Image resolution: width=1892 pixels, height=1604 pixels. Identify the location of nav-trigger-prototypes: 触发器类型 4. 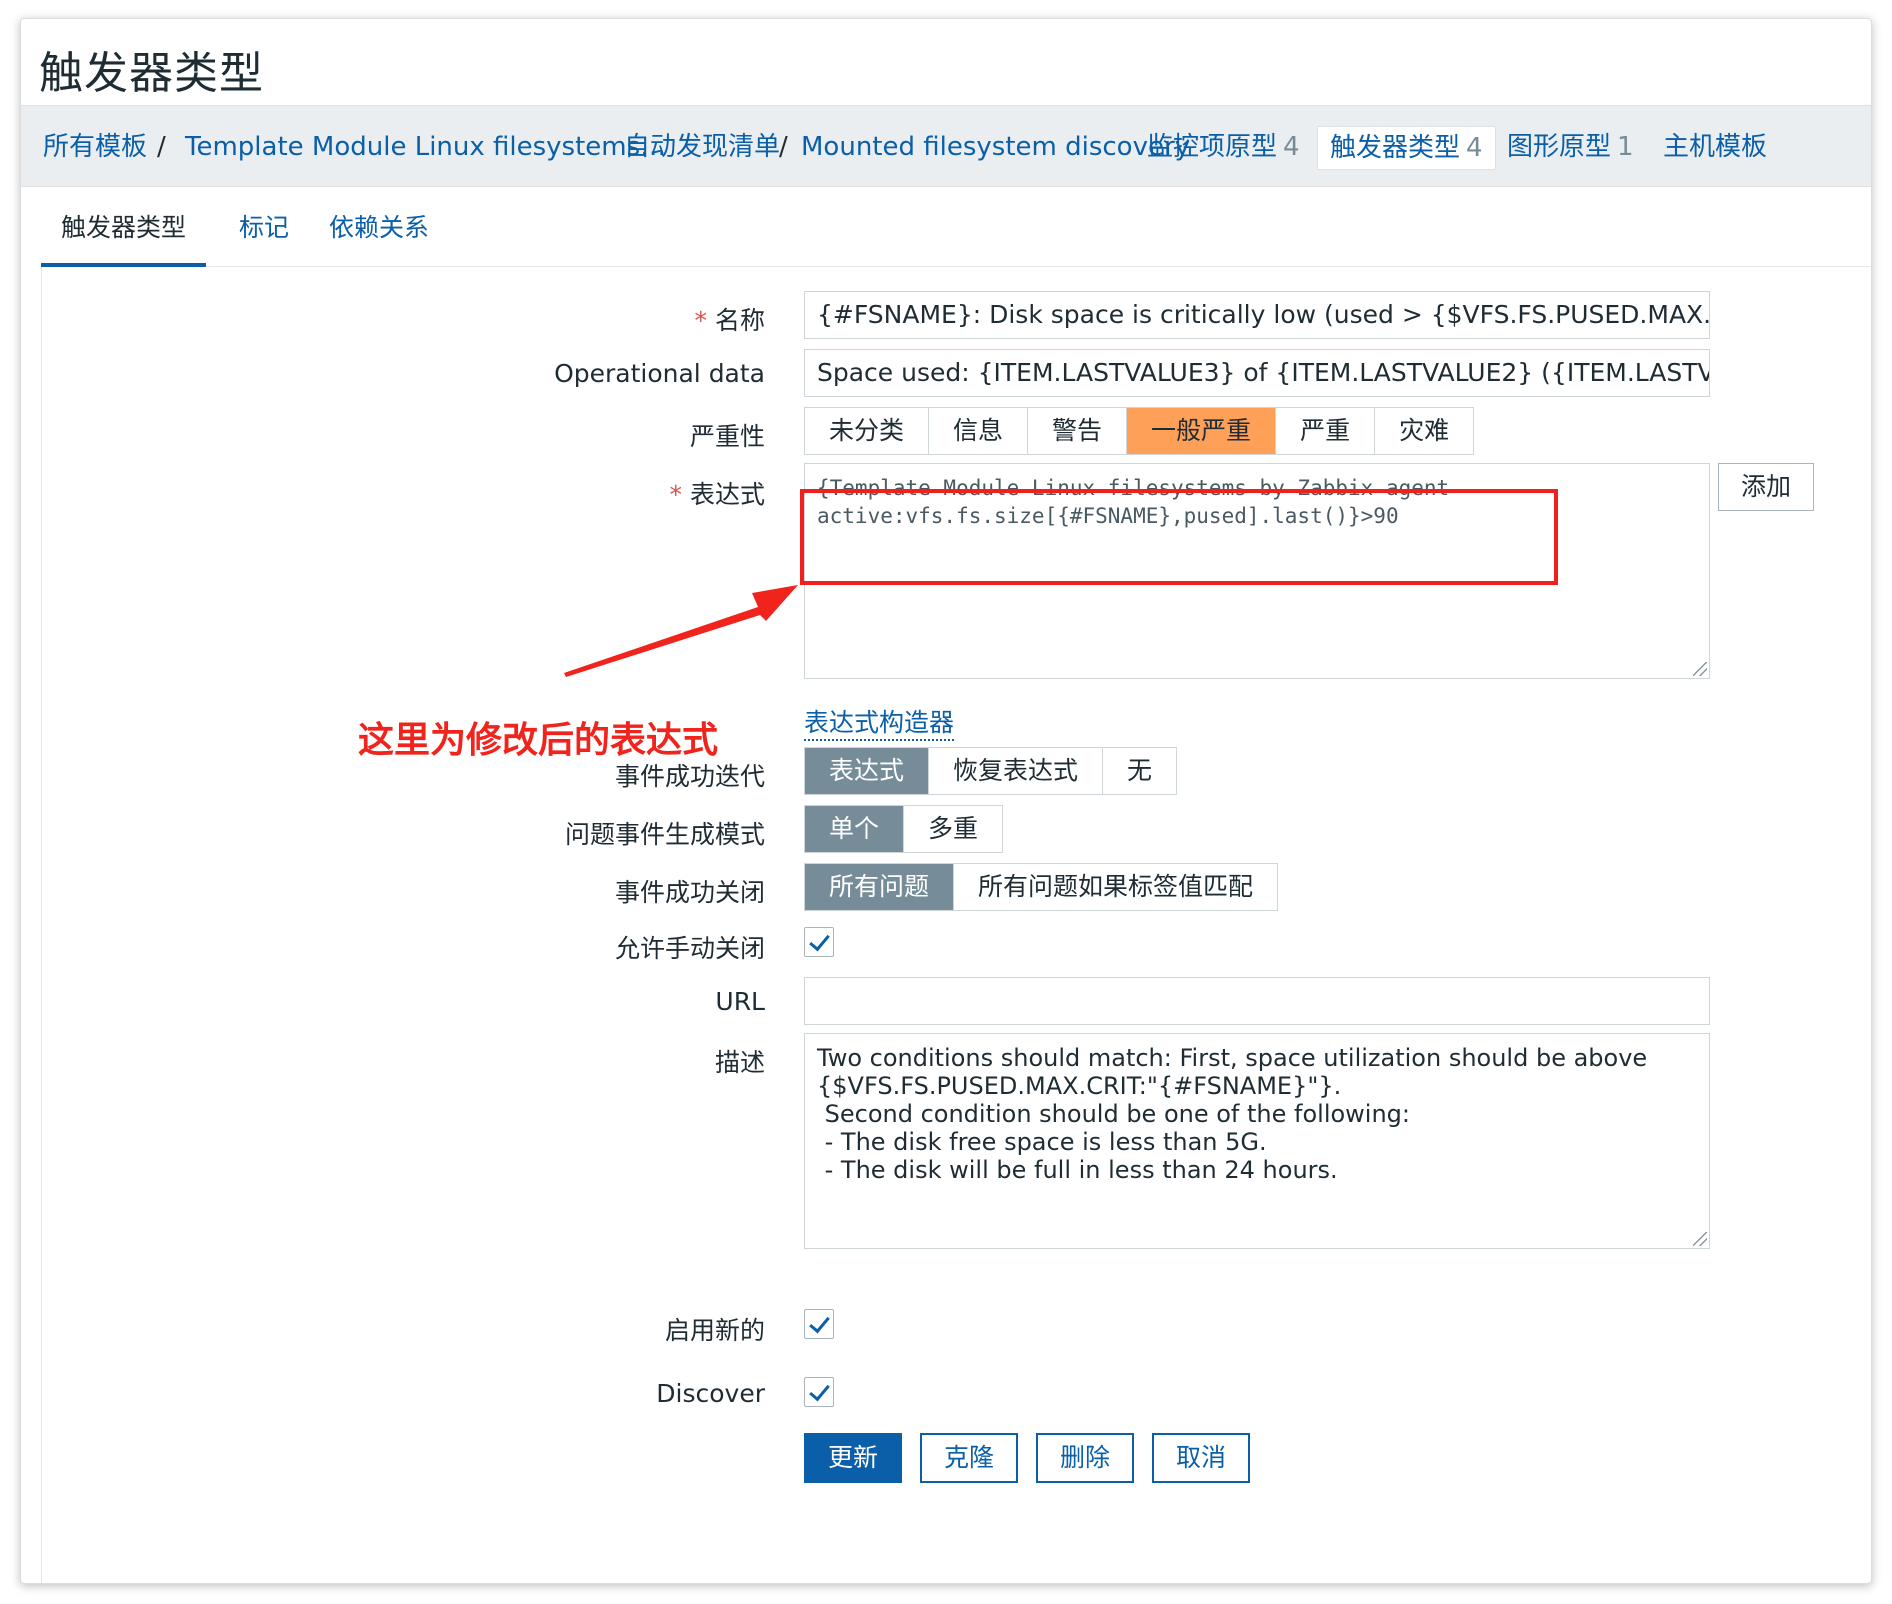
(1406, 148).